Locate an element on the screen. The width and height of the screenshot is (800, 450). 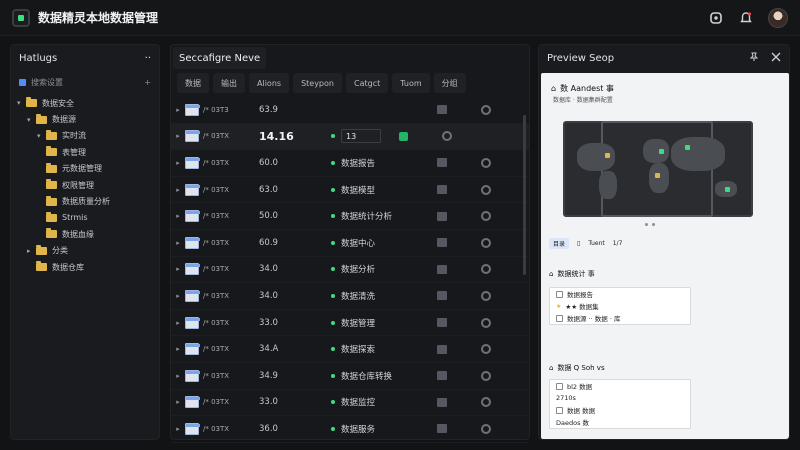
table-row: ▸ /* 03TX 33.0 数据管理 is located at coordinates (350, 323).